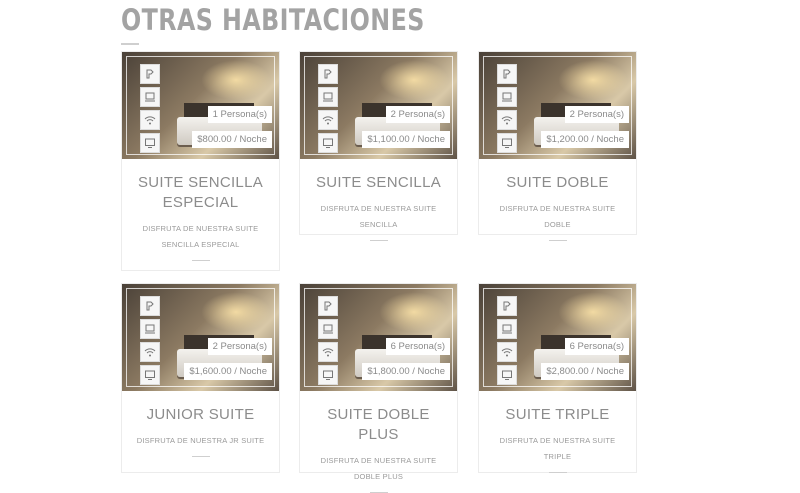  What do you see at coordinates (200, 105) in the screenshot?
I see `room-photo: 1 Persona(s) $800.00 / Noche` at bounding box center [200, 105].